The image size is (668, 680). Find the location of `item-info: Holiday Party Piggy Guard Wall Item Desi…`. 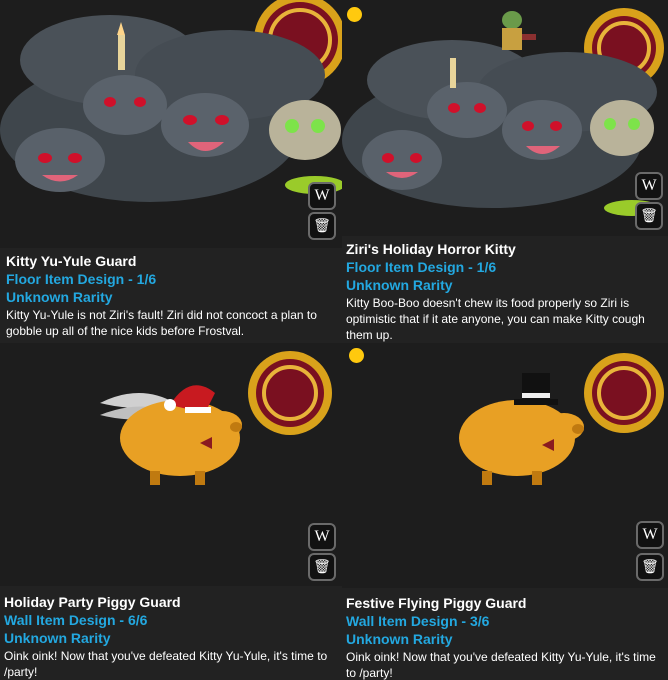

item-info: Holiday Party Piggy Guard Wall Item Desi… is located at coordinates (171, 636).